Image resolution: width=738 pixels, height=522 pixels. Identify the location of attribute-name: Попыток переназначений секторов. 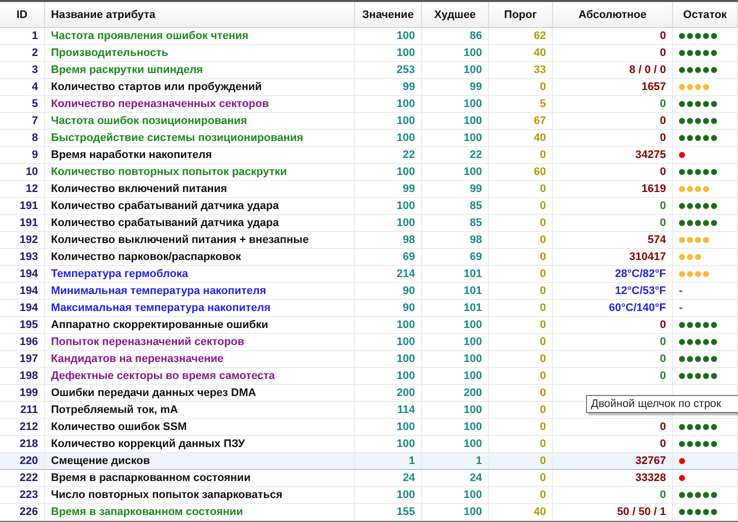
(147, 342).